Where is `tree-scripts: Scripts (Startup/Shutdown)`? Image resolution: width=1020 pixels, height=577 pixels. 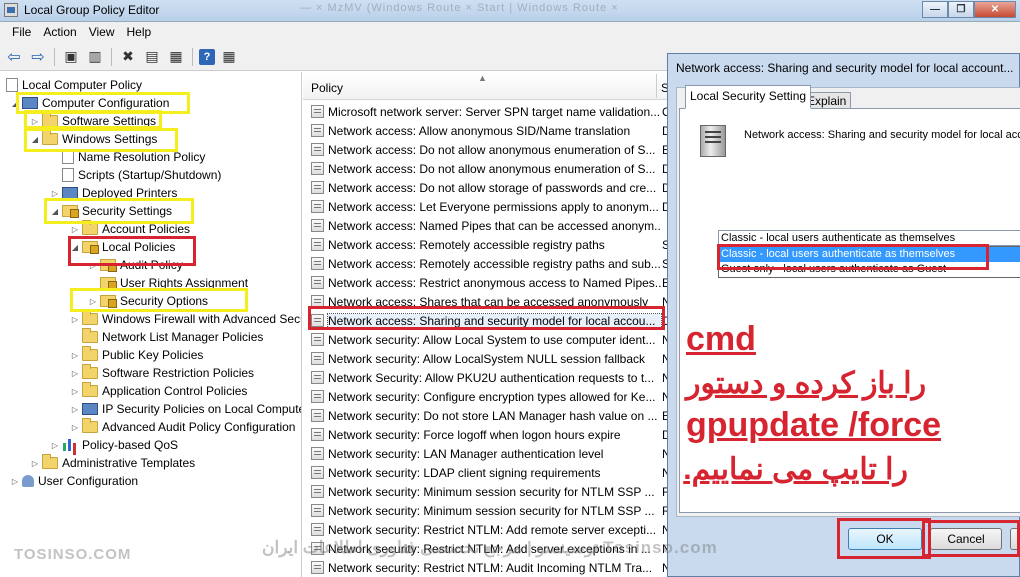
tree-scripts: Scripts (Startup/Shutdown) is located at coordinates (135, 175).